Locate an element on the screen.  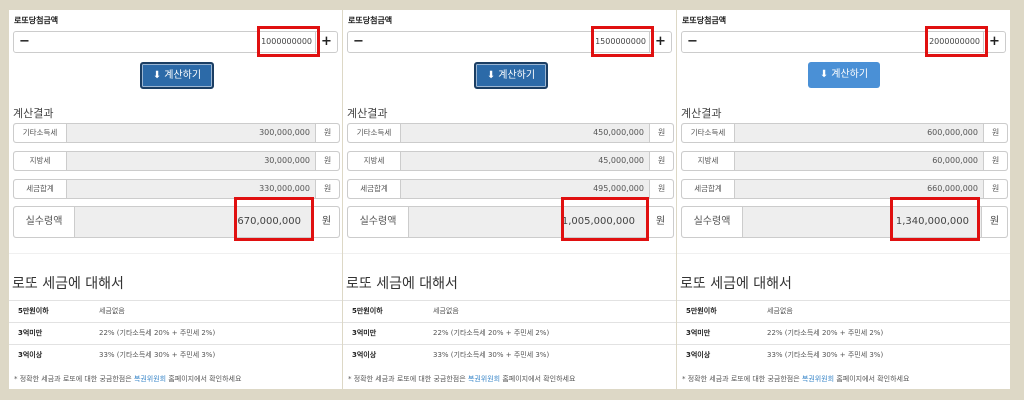
row-value: 330,000,000 is located at coordinates (284, 188).